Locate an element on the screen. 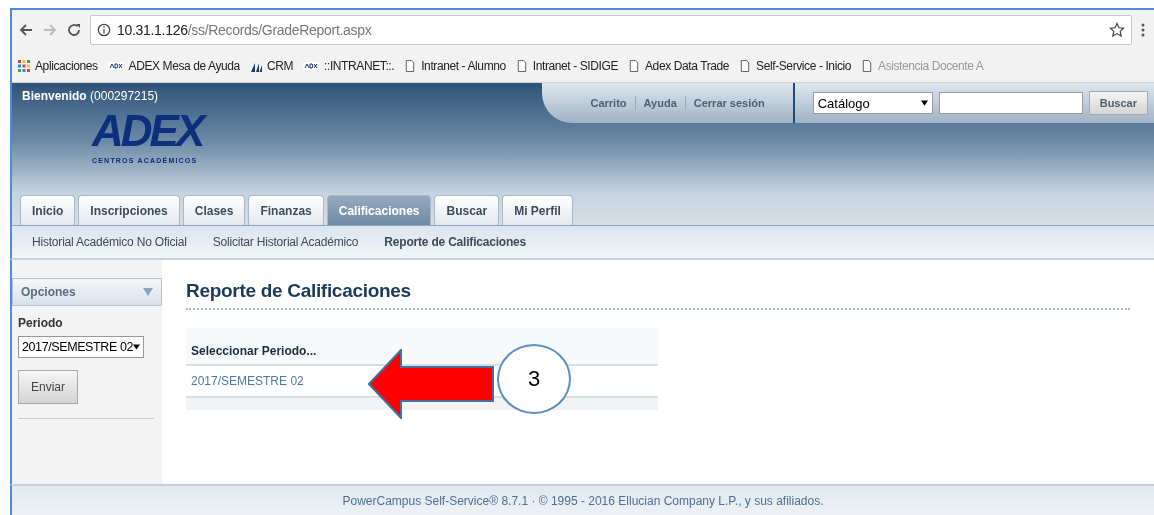  submit-button: Enviar is located at coordinates (48, 387).